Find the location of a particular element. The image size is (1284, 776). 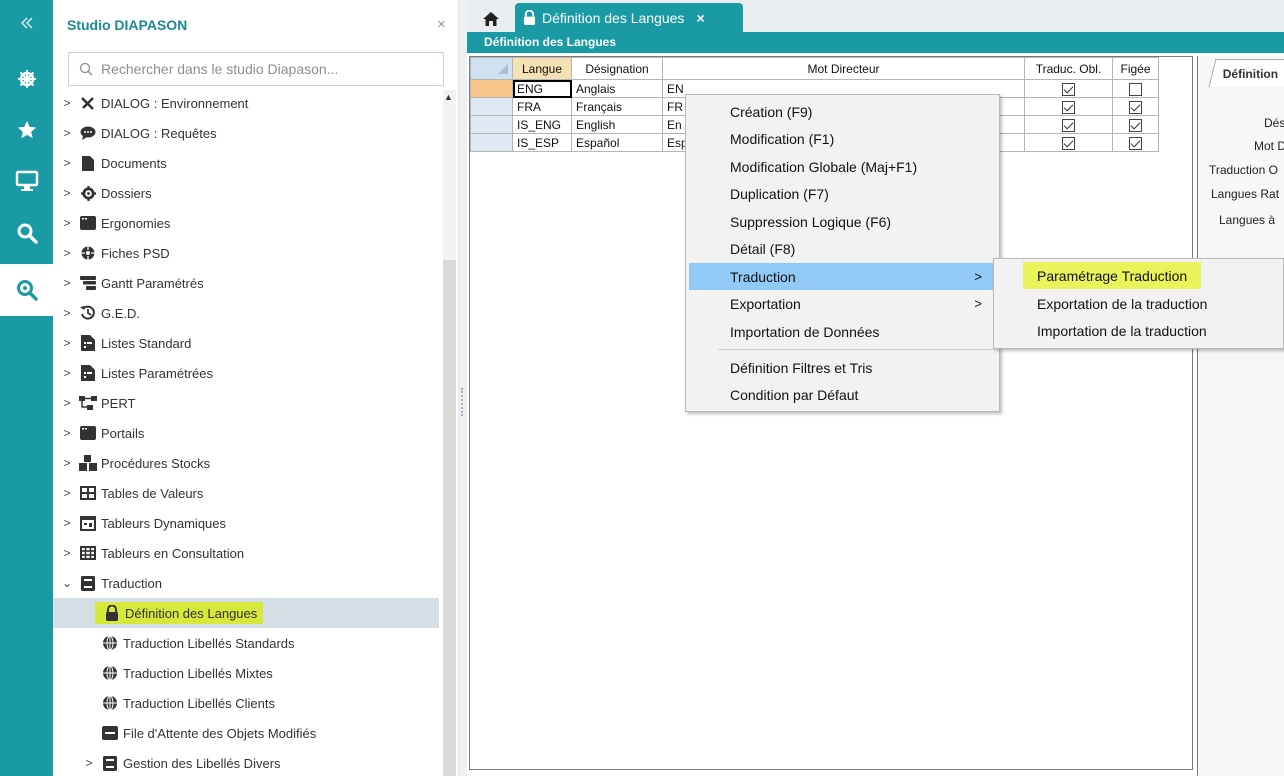

tree-item-dialog-environnement: > DIALOG : Environnement is located at coordinates (246, 103).